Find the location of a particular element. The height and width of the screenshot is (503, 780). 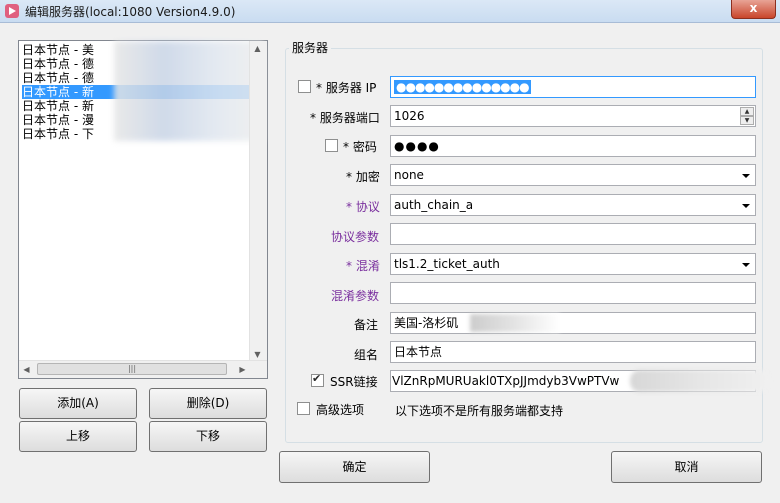

show-ip-checkbox is located at coordinates (304, 86).